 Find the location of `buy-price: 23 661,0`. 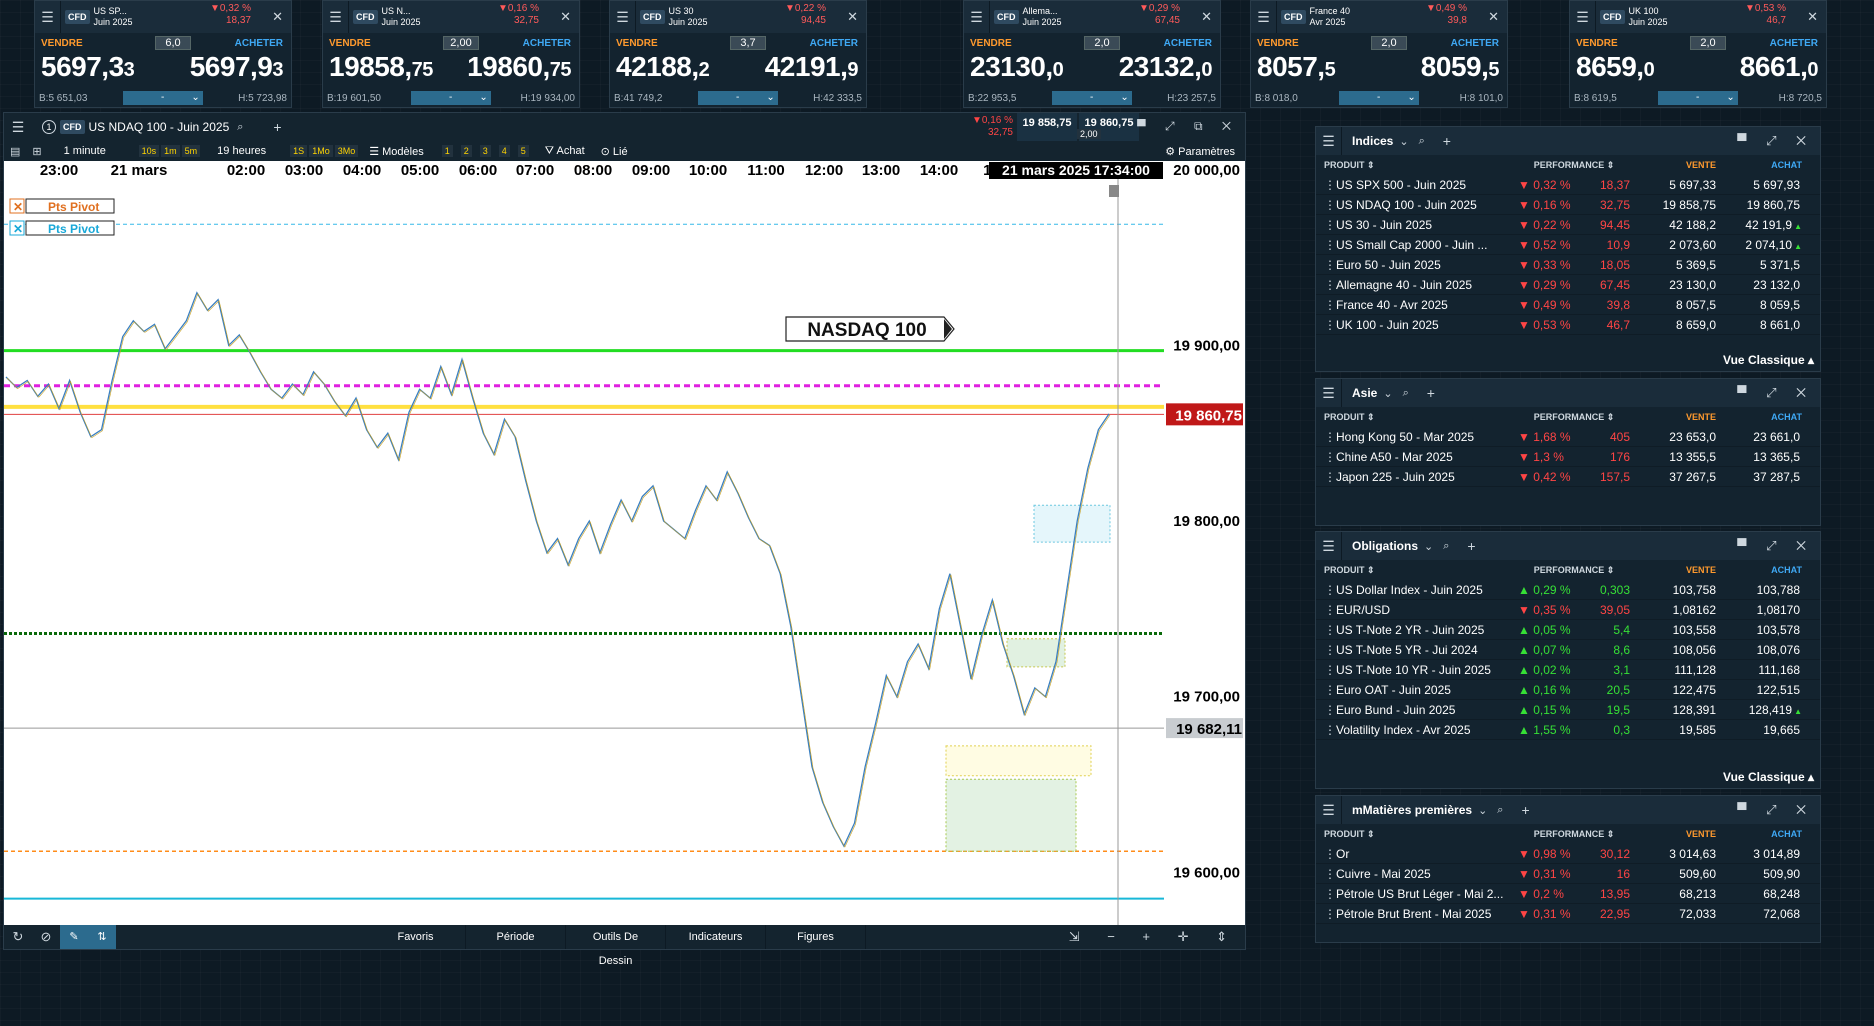

buy-price: 23 661,0 is located at coordinates (1764, 437).